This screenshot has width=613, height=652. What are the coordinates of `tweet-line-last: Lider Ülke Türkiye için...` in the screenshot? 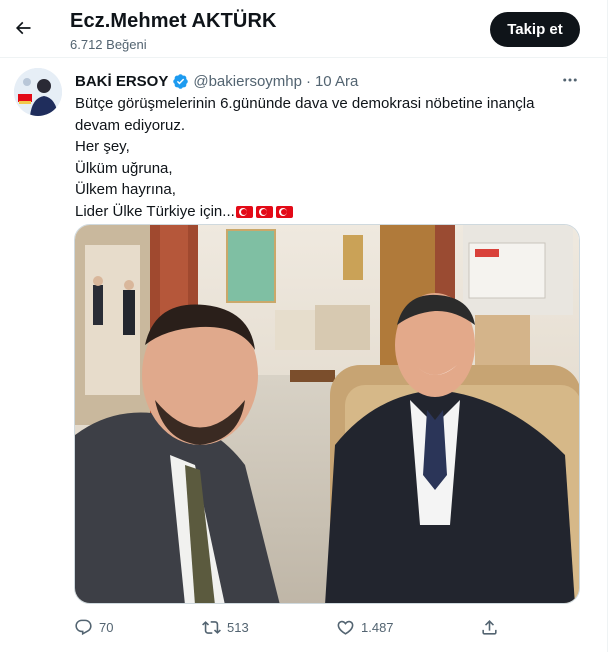 It's located at (325, 212).